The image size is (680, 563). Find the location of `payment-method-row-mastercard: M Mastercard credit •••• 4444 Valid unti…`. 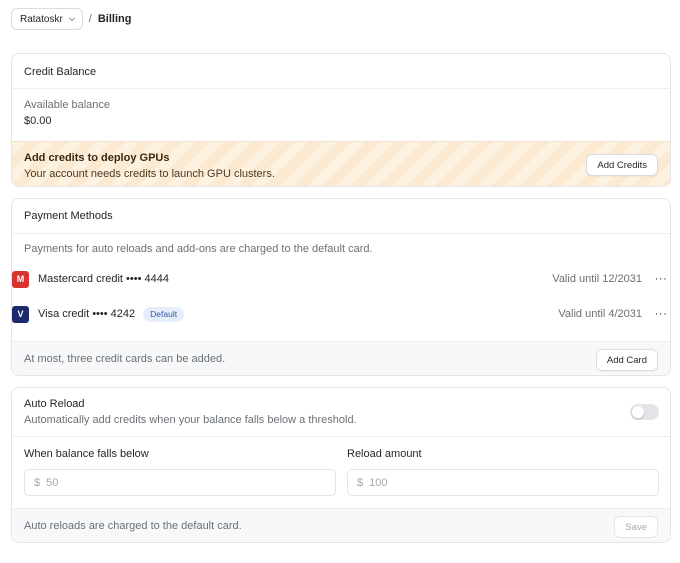

payment-method-row-mastercard: M Mastercard credit •••• 4444 Valid unti… is located at coordinates (340, 279).